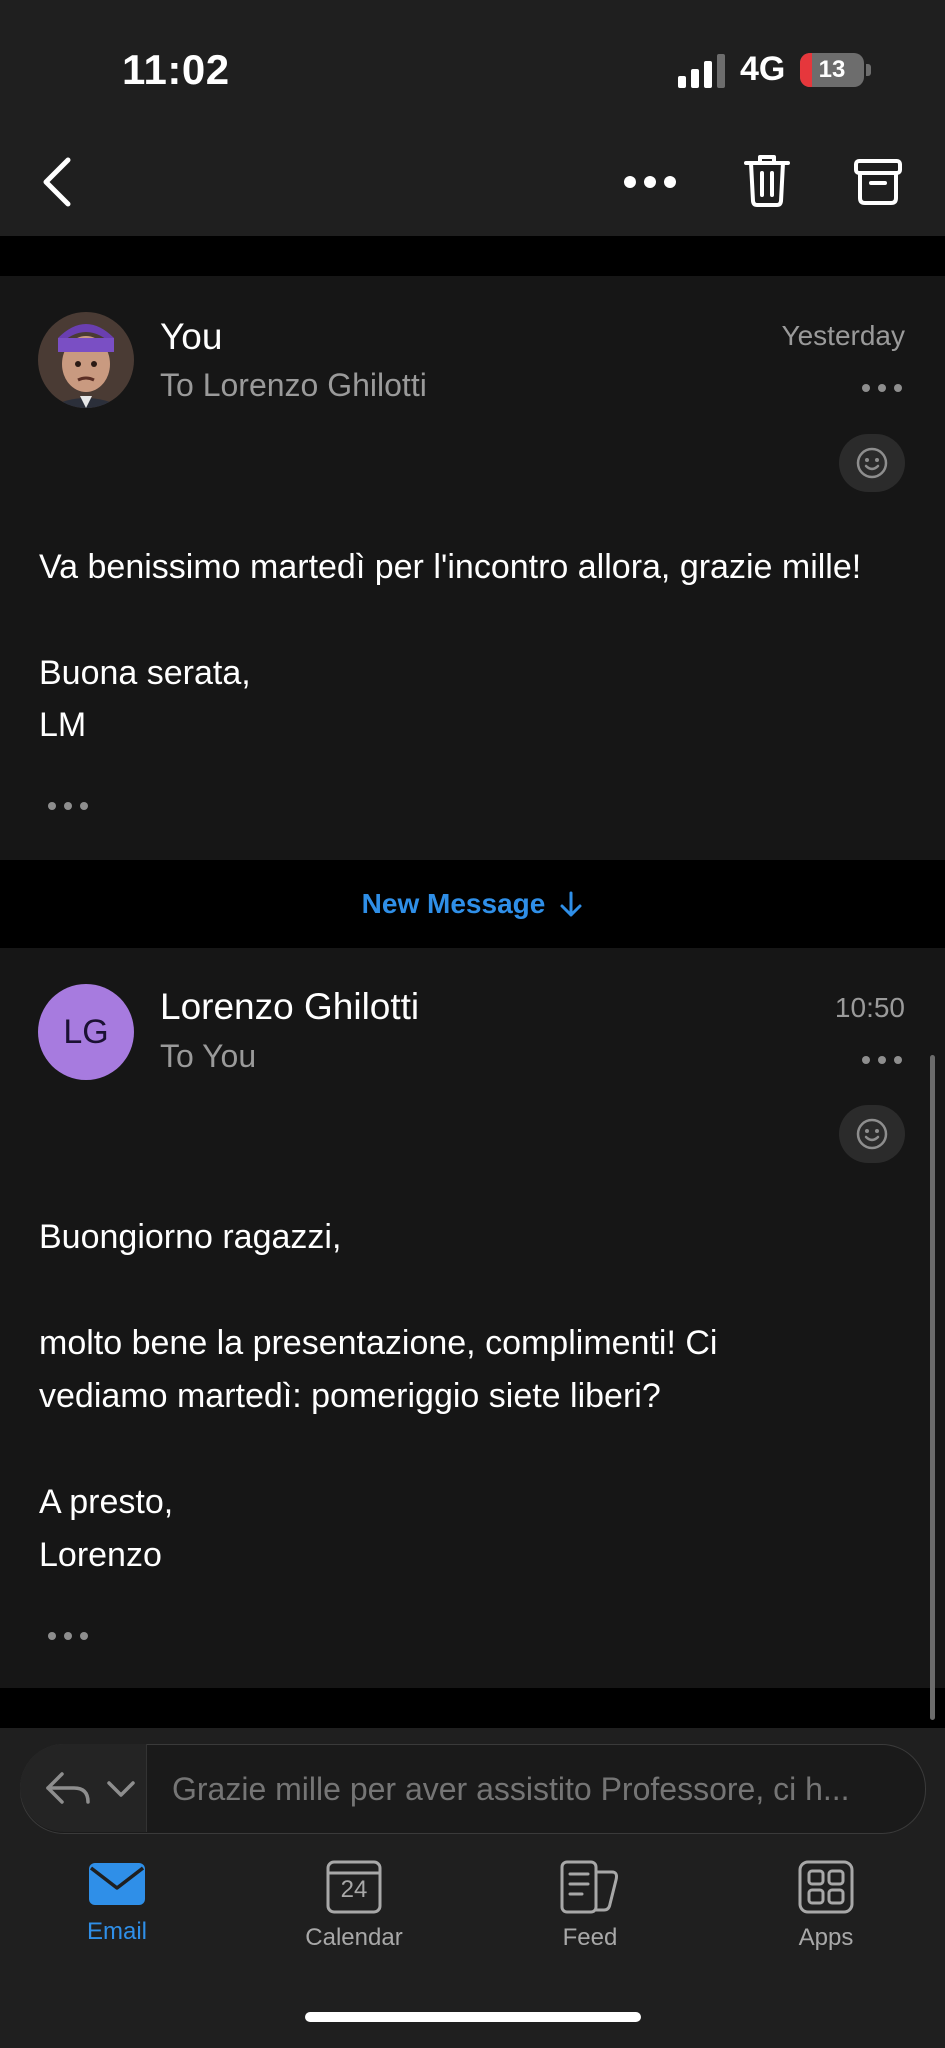  I want to click on mail-icon, so click(117, 1884).